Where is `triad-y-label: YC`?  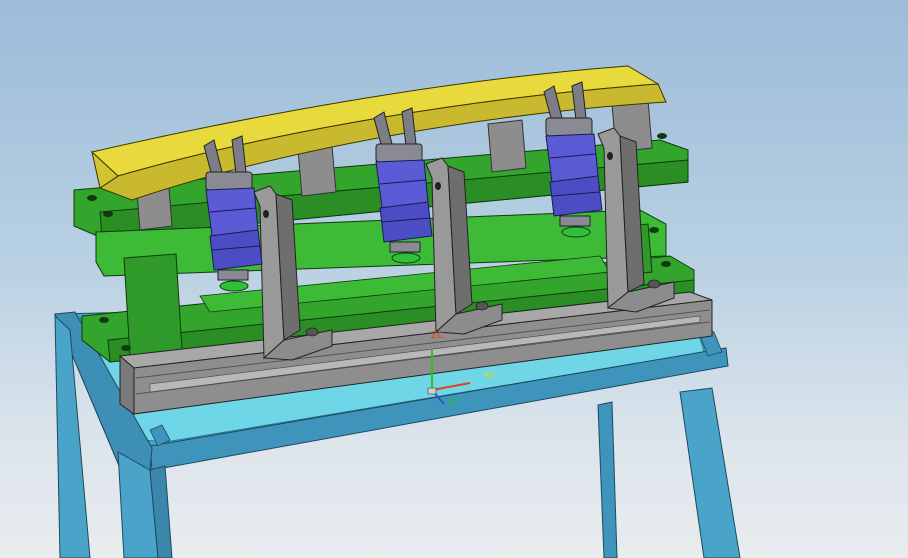 triad-y-label: YC is located at coordinates (454, 403).